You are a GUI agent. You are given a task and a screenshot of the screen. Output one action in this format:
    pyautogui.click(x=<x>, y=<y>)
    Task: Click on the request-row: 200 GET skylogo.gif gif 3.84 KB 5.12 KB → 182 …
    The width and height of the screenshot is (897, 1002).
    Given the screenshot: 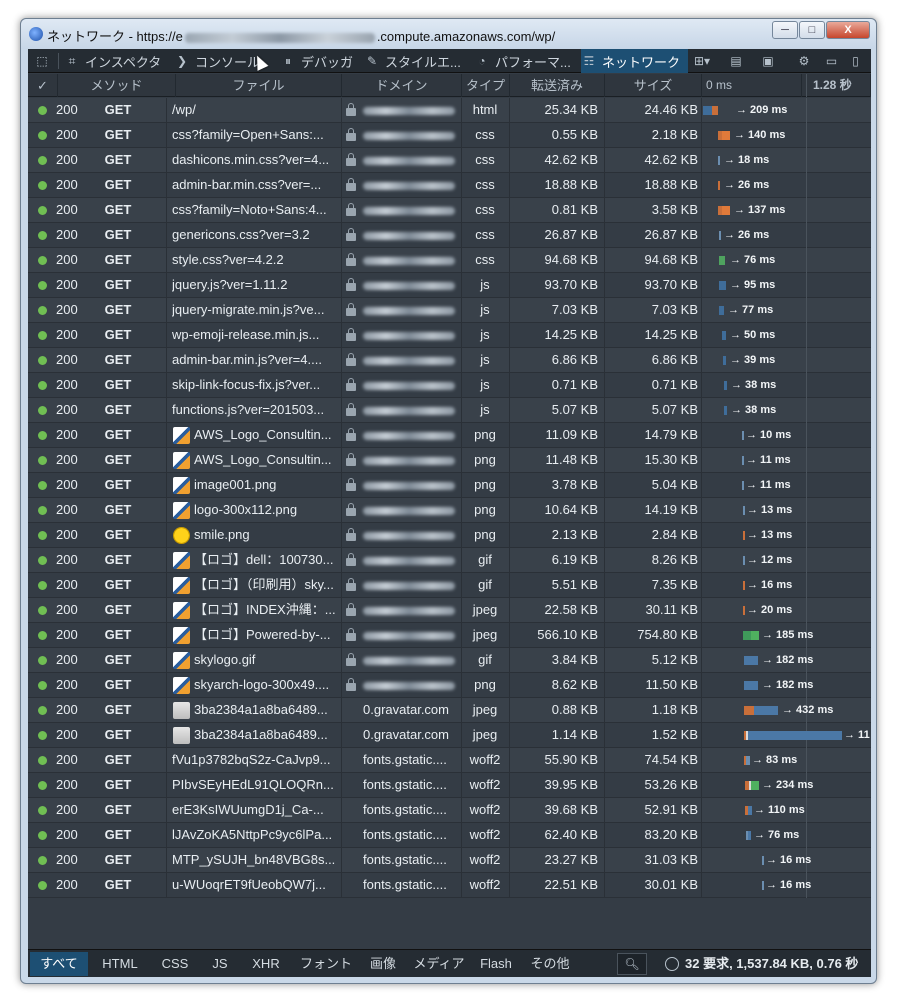 What is the action you would take?
    pyautogui.click(x=449, y=660)
    